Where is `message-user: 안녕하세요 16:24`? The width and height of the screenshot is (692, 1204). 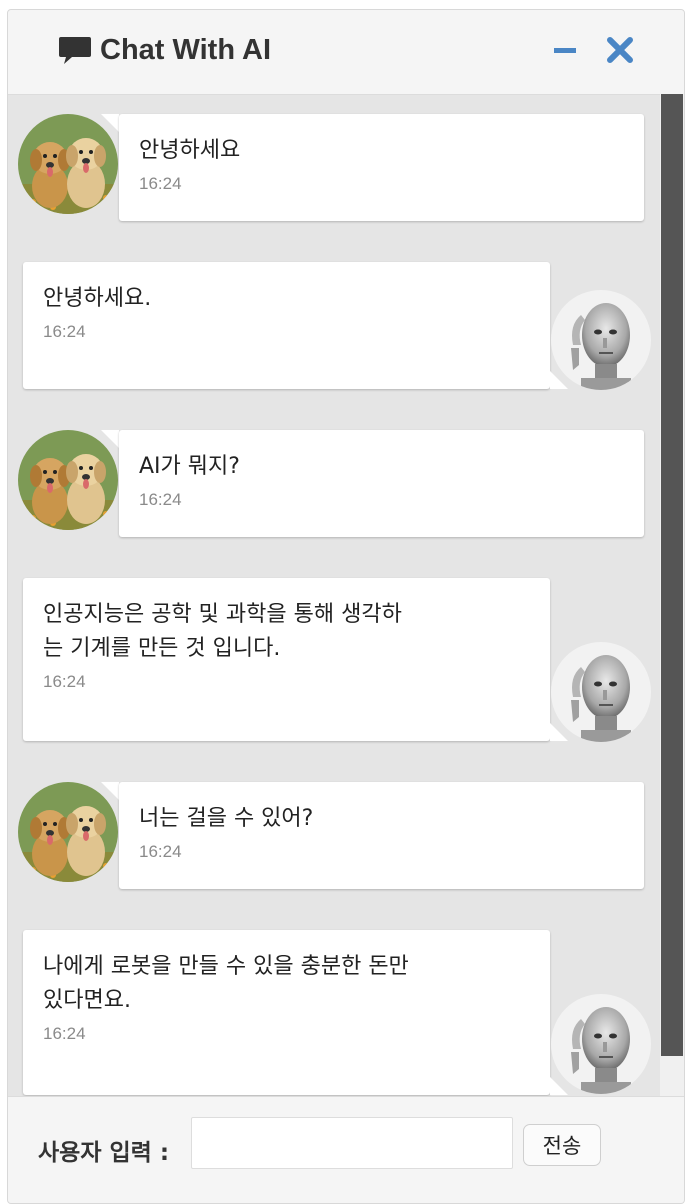 message-user: 안녕하세요 16:24 is located at coordinates (334, 169).